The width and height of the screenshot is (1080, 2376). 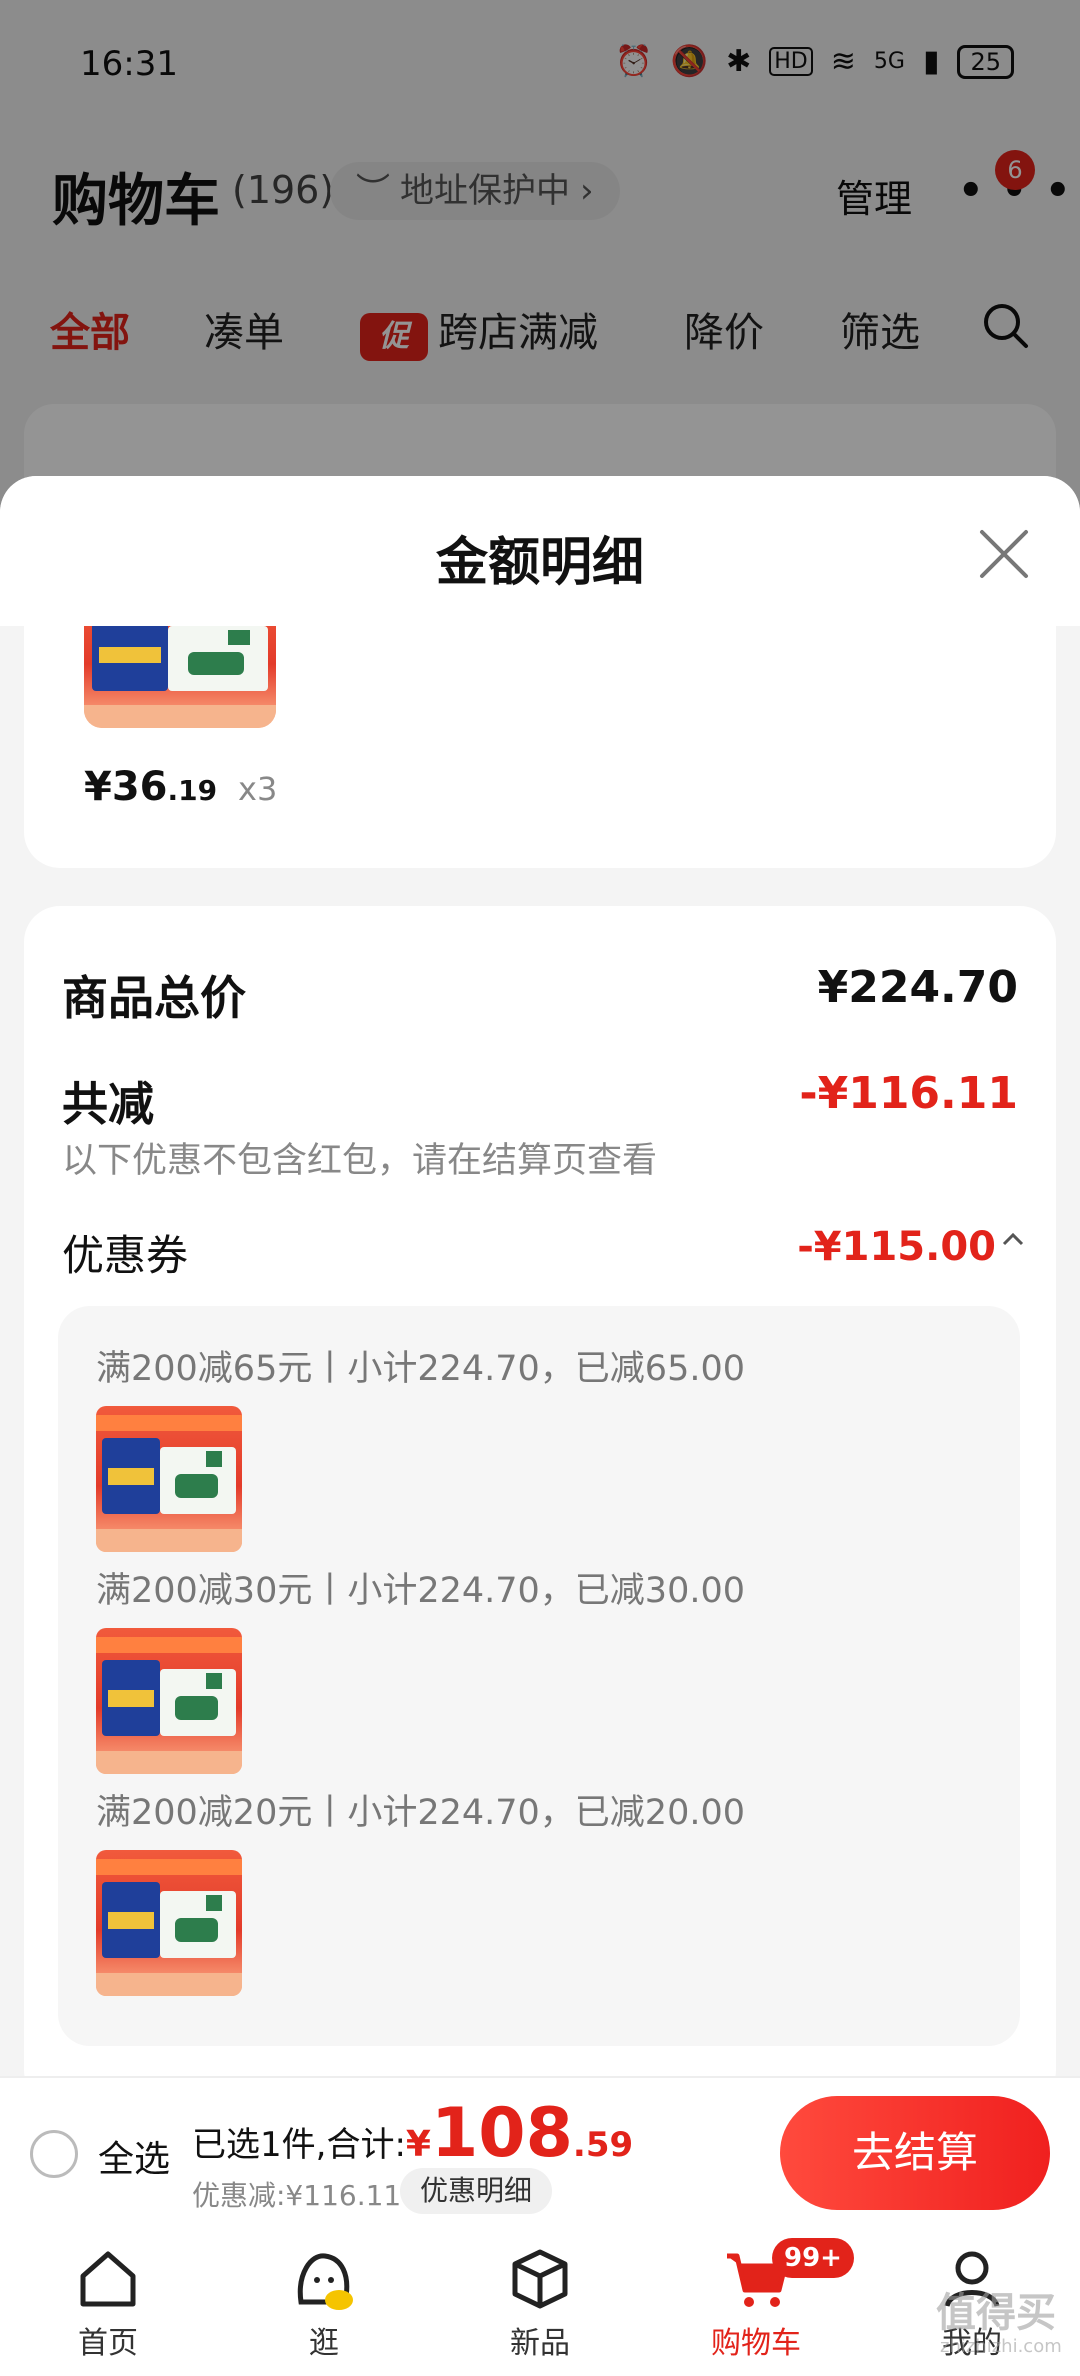 What do you see at coordinates (421, 1591) in the screenshot?
I see `coupon-line: 满200减30元丨小计224.70，已减30.00` at bounding box center [421, 1591].